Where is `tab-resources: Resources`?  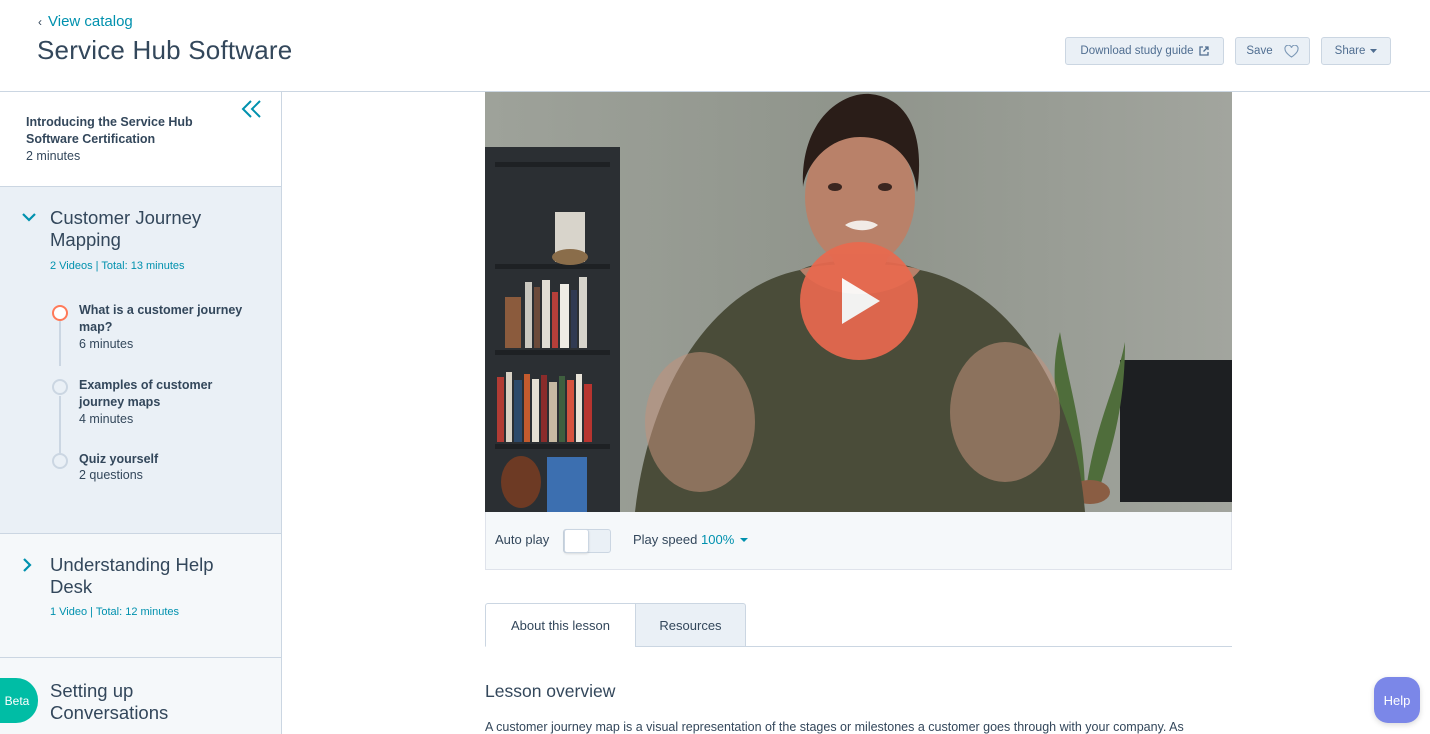
tab-resources: Resources is located at coordinates (690, 625).